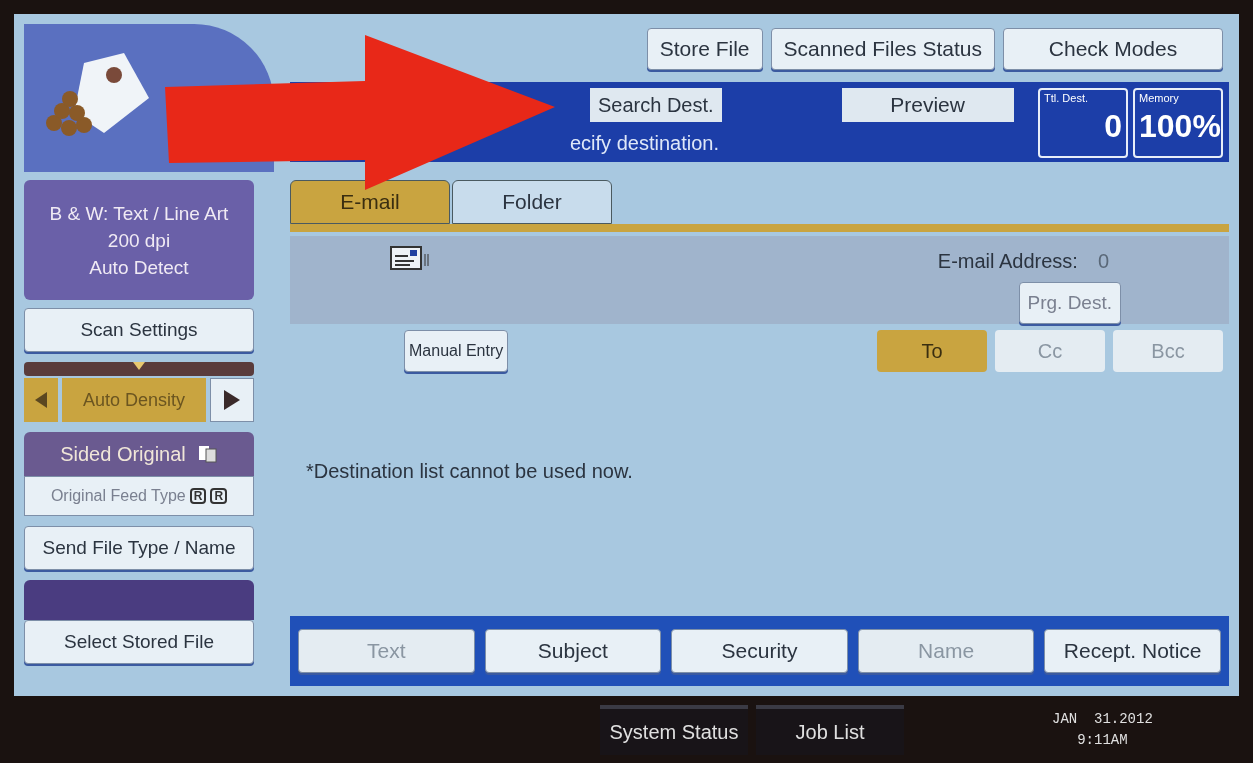 The height and width of the screenshot is (763, 1253). What do you see at coordinates (123, 454) in the screenshot?
I see `panel-label: Sided Original` at bounding box center [123, 454].